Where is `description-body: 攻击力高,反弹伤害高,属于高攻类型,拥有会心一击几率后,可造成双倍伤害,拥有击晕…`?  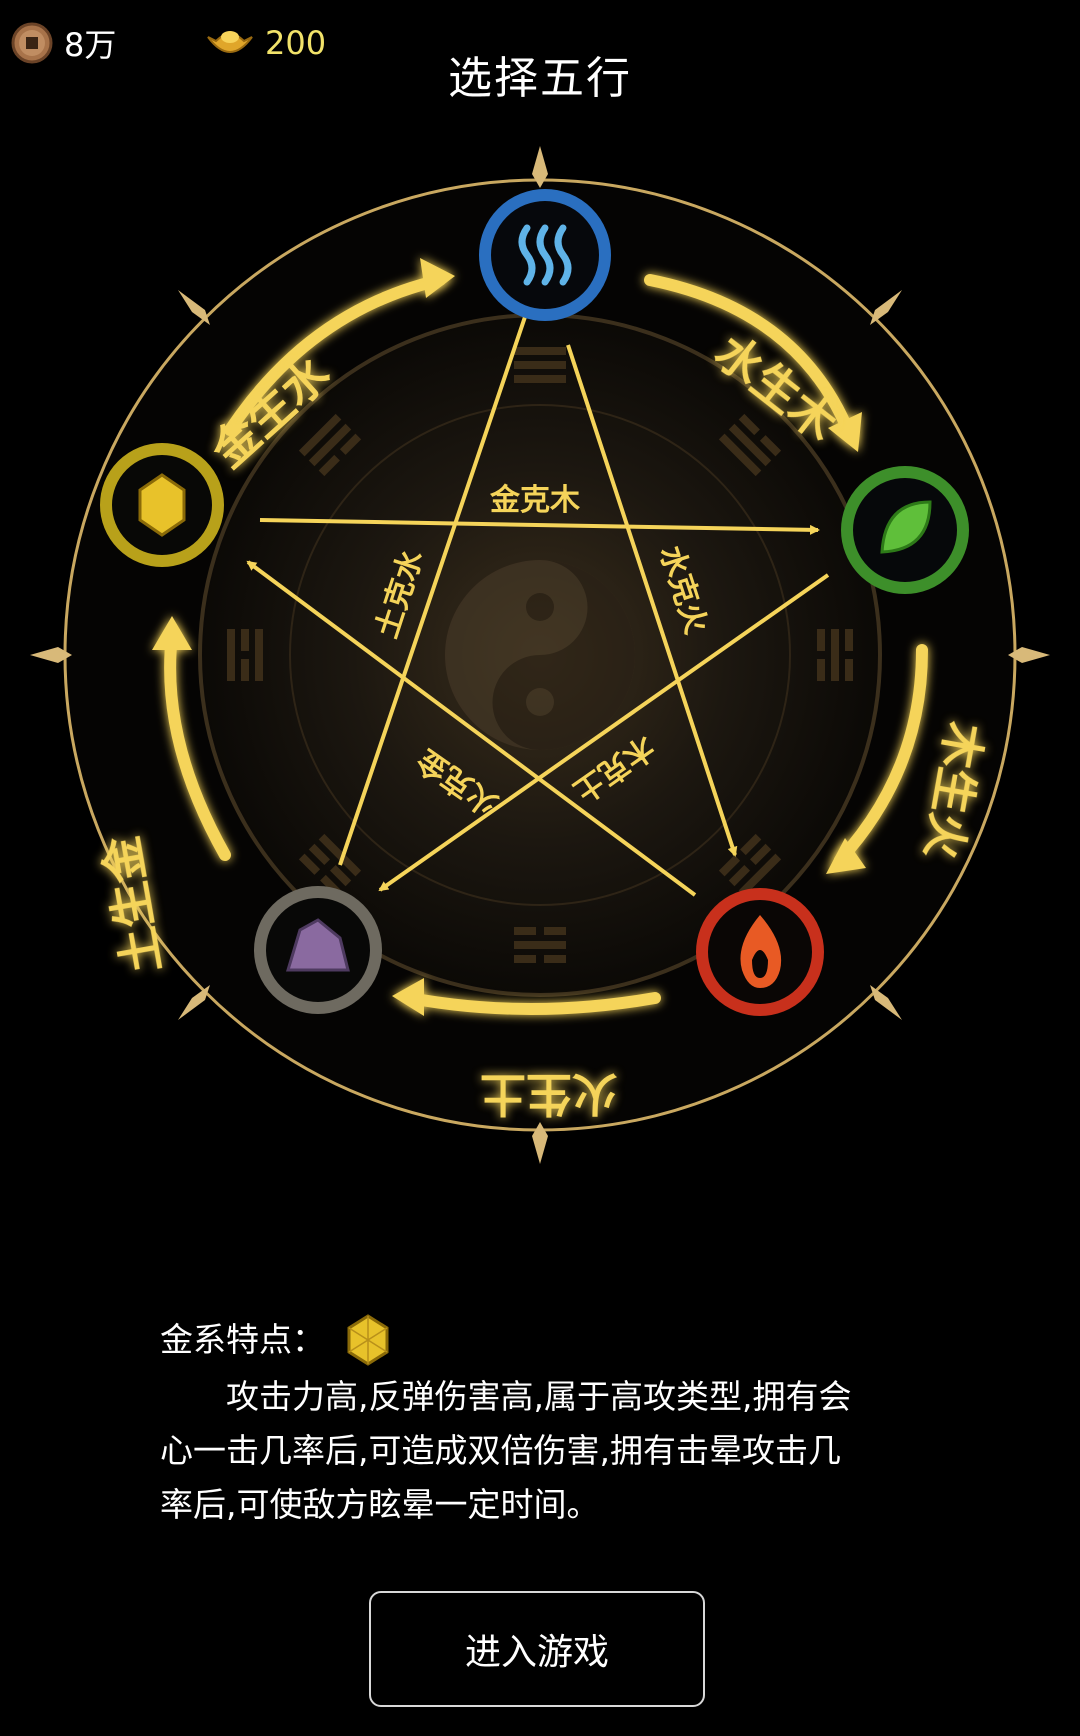
description-body: 攻击力高,反弹伤害高,属于高攻类型,拥有会心一击几率后,可造成双倍伤害,拥有击晕… is located at coordinates (506, 1450).